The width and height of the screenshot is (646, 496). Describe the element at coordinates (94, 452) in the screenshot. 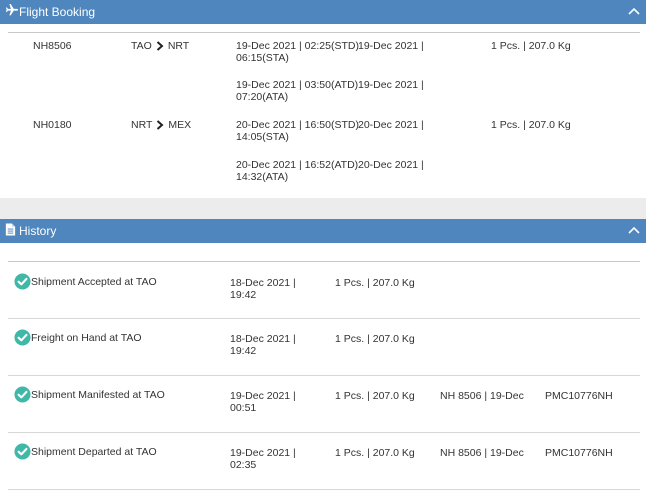

I see `history-status: Shipment Departed at TAO` at that location.